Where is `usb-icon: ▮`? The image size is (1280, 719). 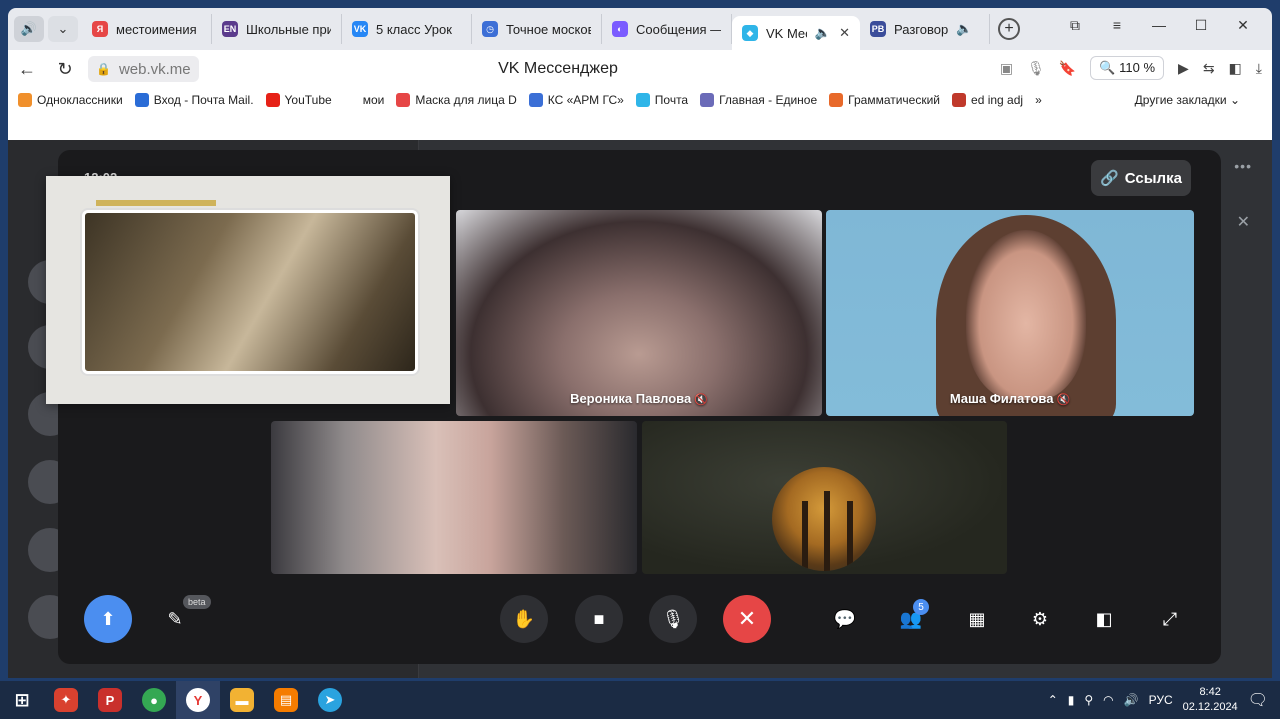 usb-icon: ▮ is located at coordinates (1071, 700).